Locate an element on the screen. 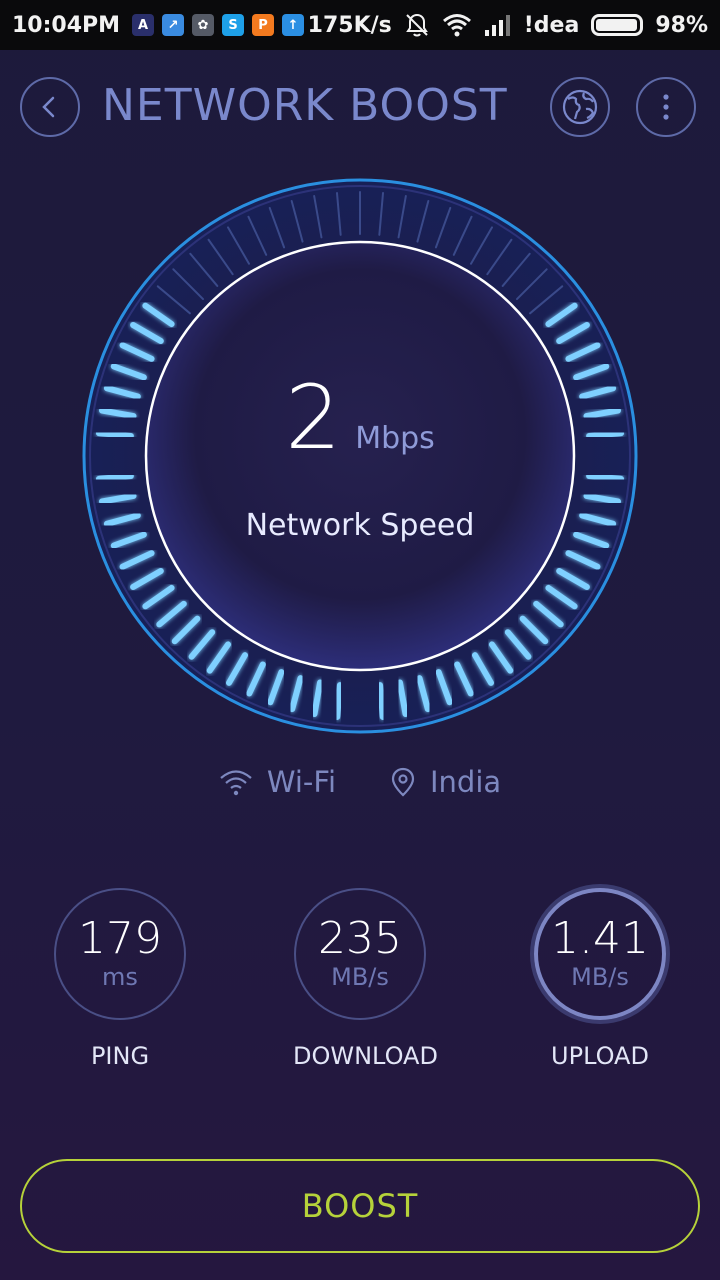 This screenshot has height=1280, width=720. battery-icon is located at coordinates (617, 25).